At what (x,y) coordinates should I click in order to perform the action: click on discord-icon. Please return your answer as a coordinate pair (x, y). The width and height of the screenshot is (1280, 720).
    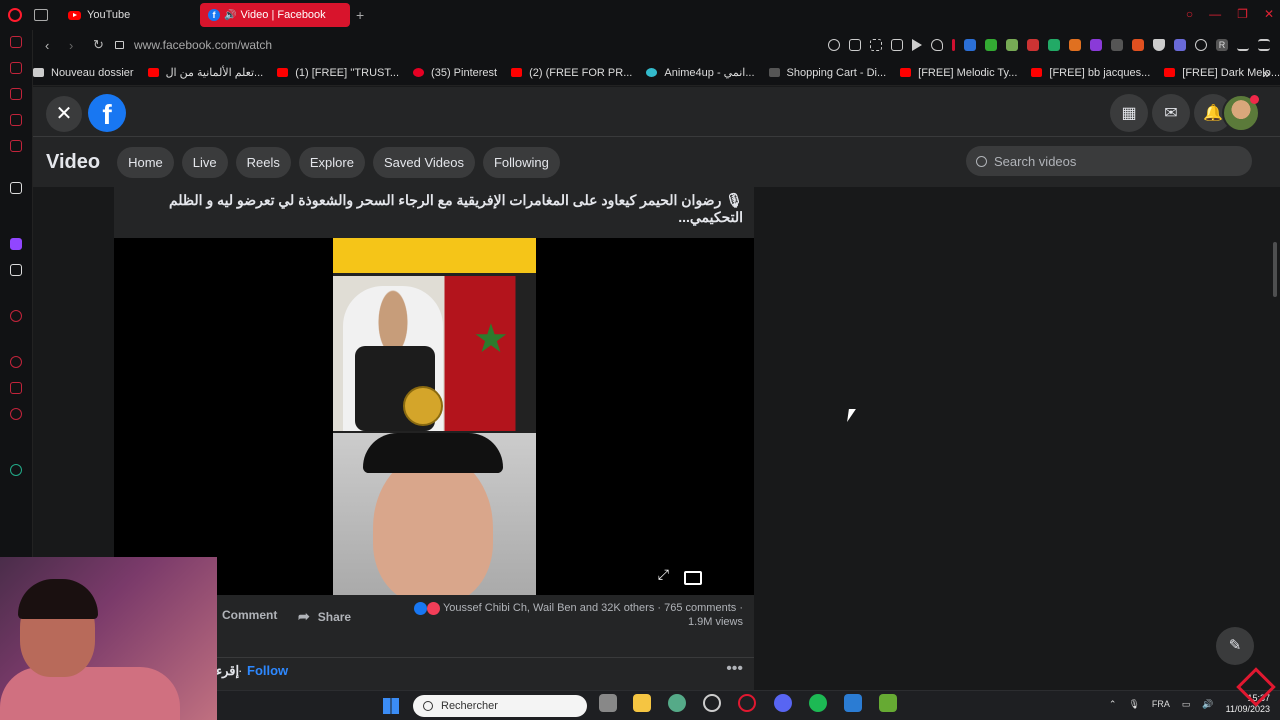
    Looking at the image, I should click on (783, 703).